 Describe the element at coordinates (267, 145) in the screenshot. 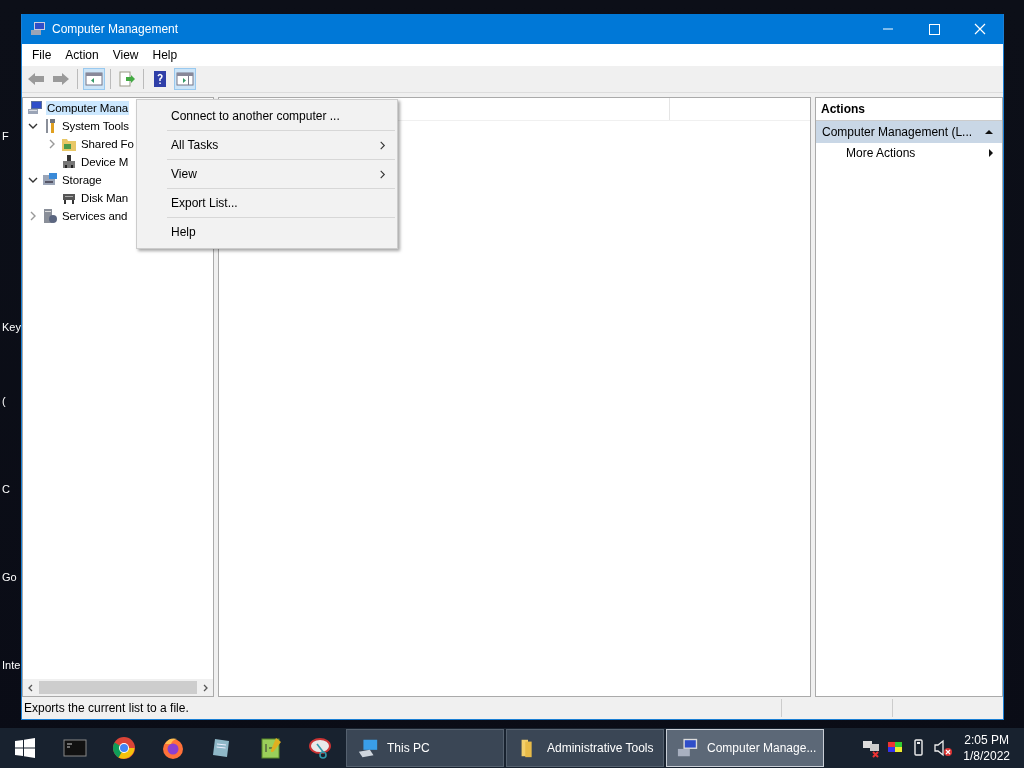

I see `context-menu-item: All Tasks` at that location.